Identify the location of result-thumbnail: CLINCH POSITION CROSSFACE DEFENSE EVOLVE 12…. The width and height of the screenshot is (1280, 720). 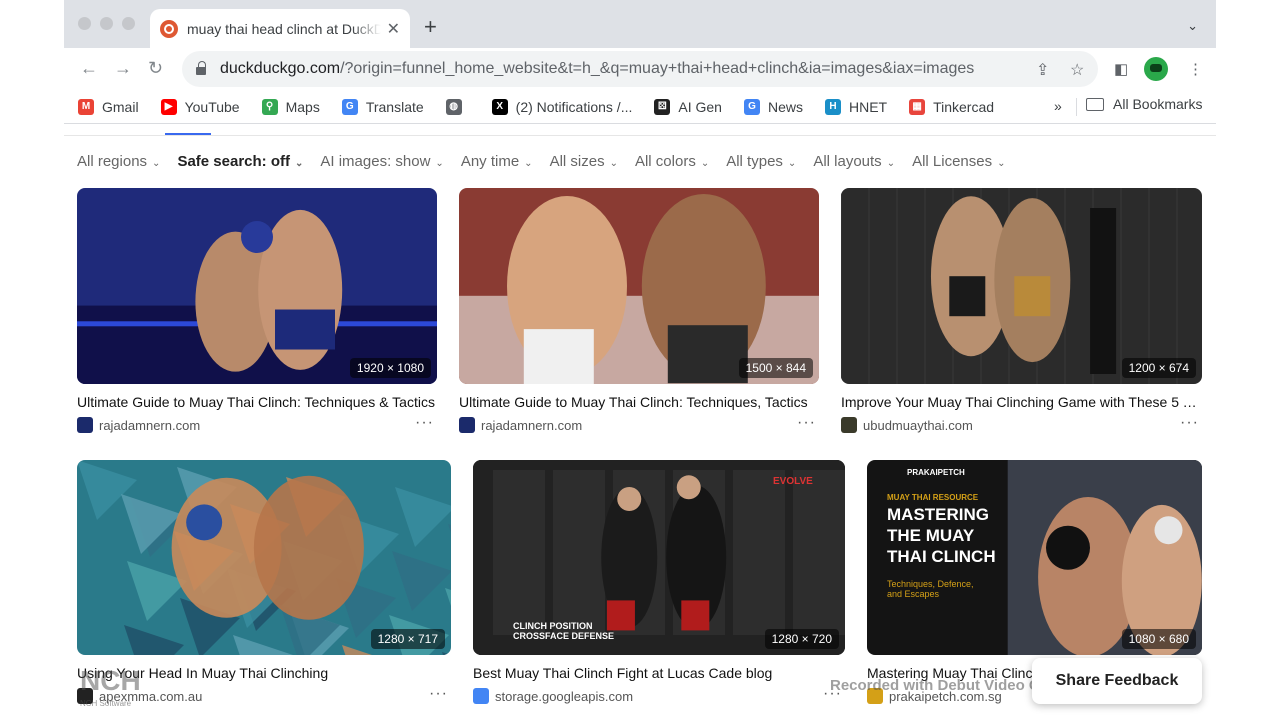
(659, 557).